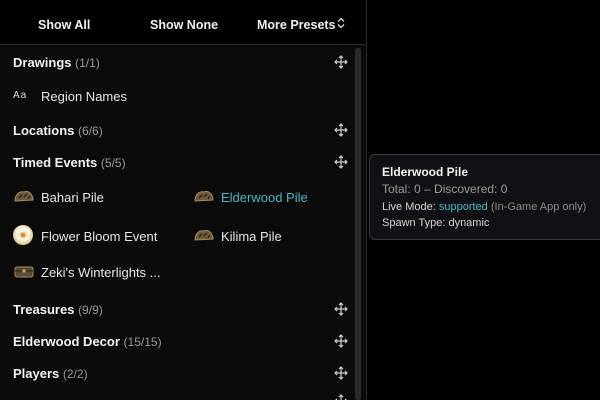  Describe the element at coordinates (341, 24) in the screenshot. I see `chevron-up-down-icon` at that location.